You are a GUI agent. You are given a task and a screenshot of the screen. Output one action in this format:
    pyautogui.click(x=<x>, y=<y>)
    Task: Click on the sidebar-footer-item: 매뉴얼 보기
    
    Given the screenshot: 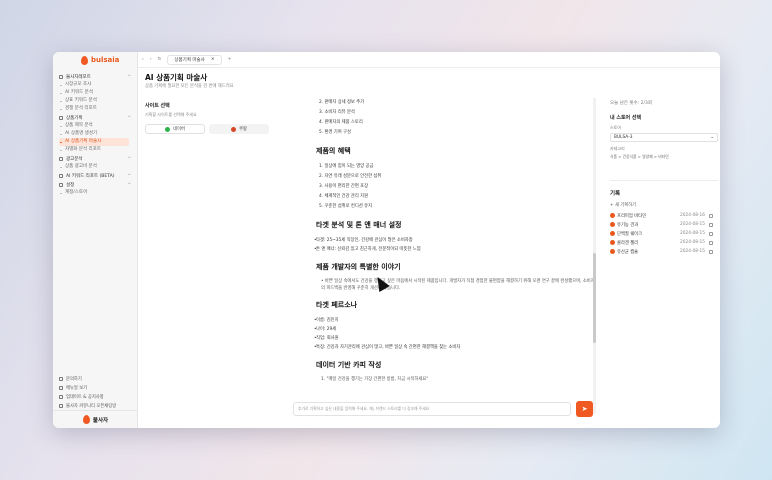 What is the action you would take?
    pyautogui.click(x=98, y=387)
    